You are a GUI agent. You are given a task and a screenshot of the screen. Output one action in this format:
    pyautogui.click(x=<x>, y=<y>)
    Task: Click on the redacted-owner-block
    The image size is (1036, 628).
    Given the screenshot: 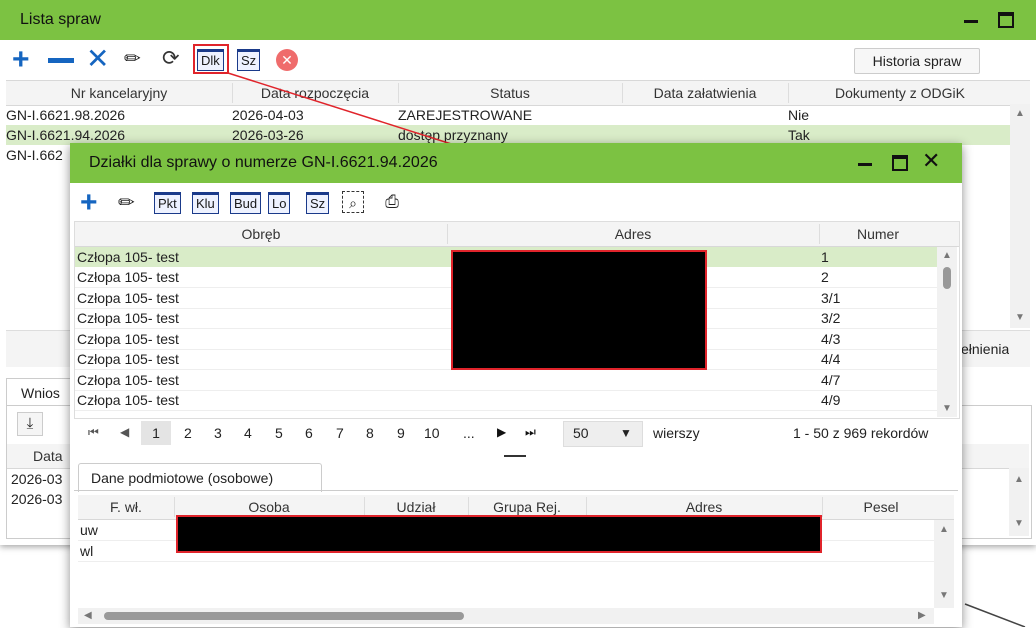 What is the action you would take?
    pyautogui.click(x=499, y=534)
    